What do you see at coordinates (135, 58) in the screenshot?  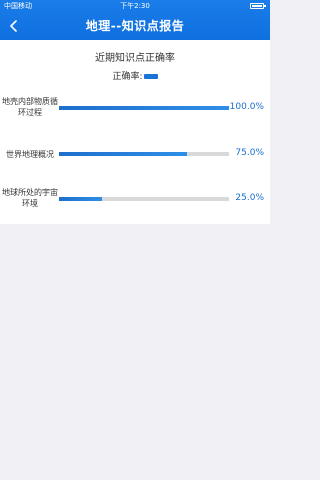 I see `chart-title: 近期知识点正确率` at bounding box center [135, 58].